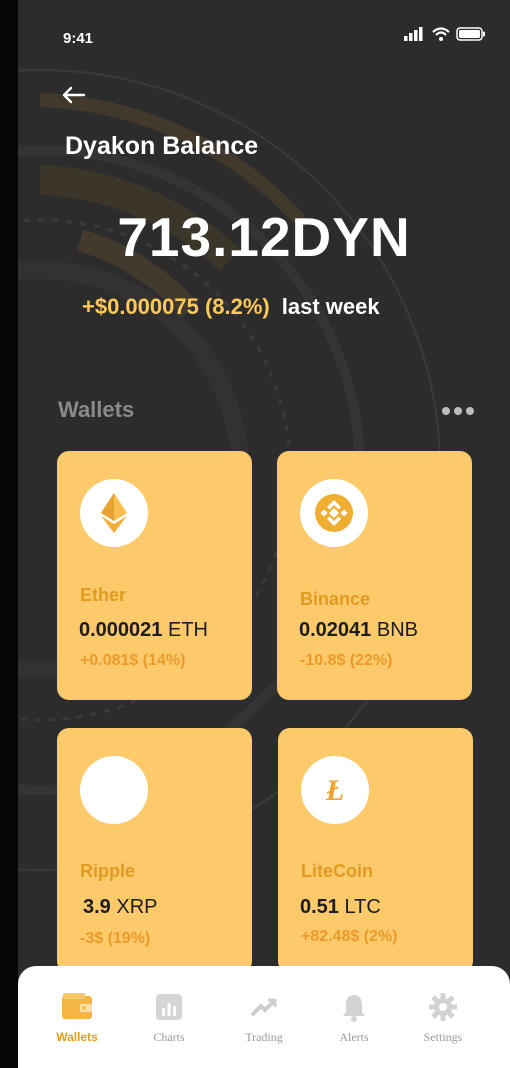 The height and width of the screenshot is (1068, 510). I want to click on signal-icon, so click(413, 34).